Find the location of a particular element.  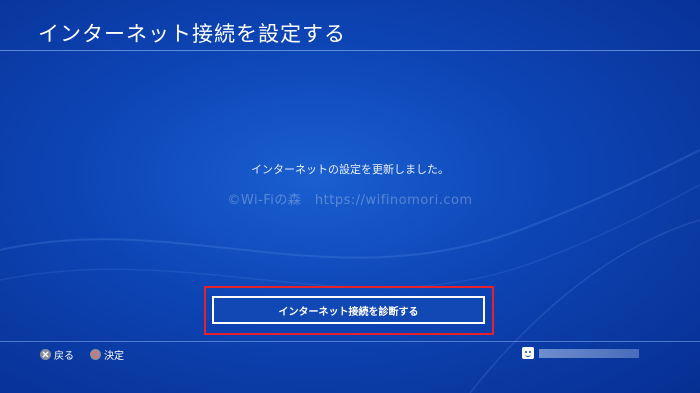

header: インターネット接続を設定する is located at coordinates (350, 29).